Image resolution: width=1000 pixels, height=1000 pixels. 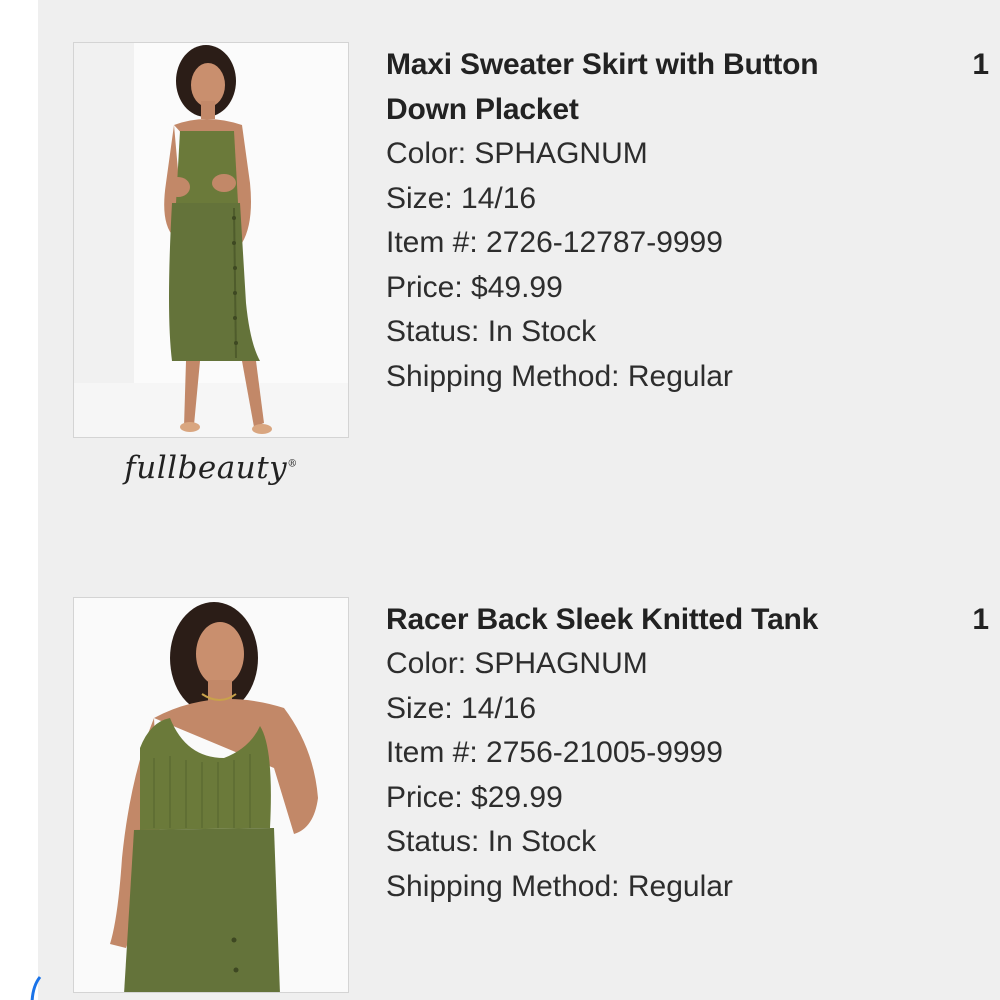 What do you see at coordinates (602, 64) in the screenshot?
I see `item-title-line-1: Maxi Sweater Skirt with Button` at bounding box center [602, 64].